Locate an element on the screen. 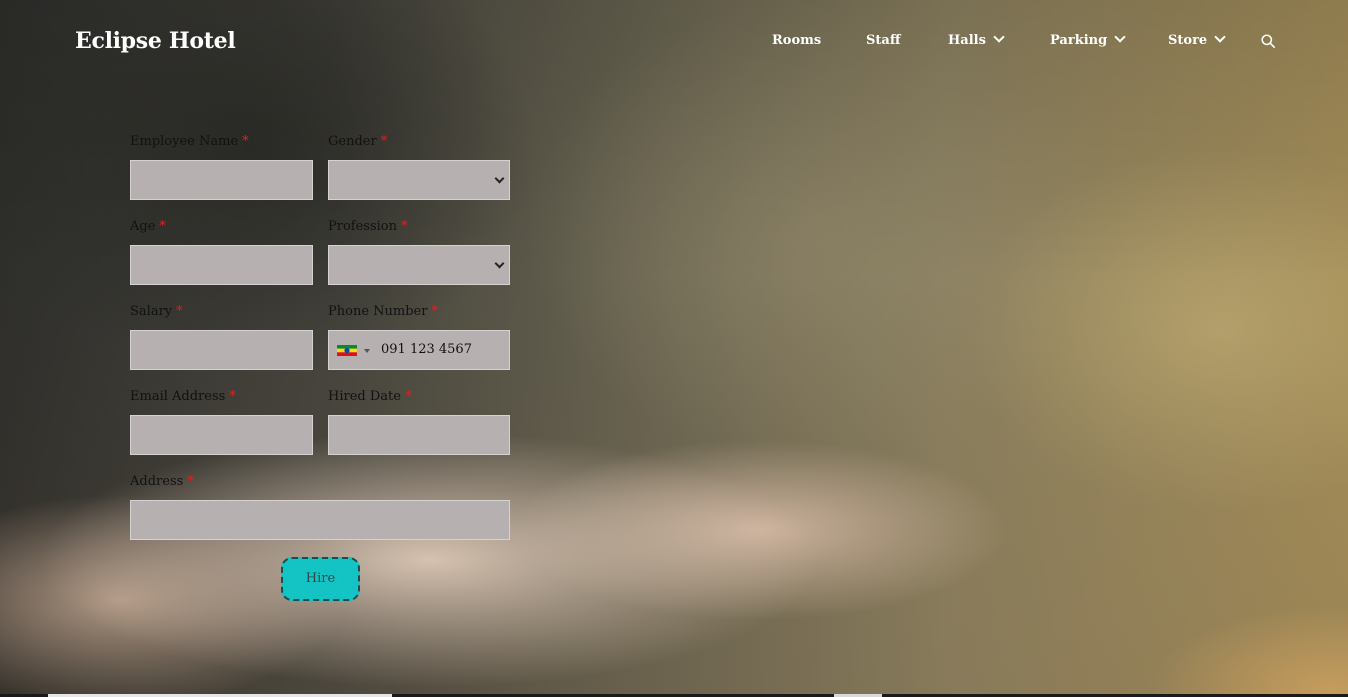  nav-item-label: Halls is located at coordinates (967, 40).